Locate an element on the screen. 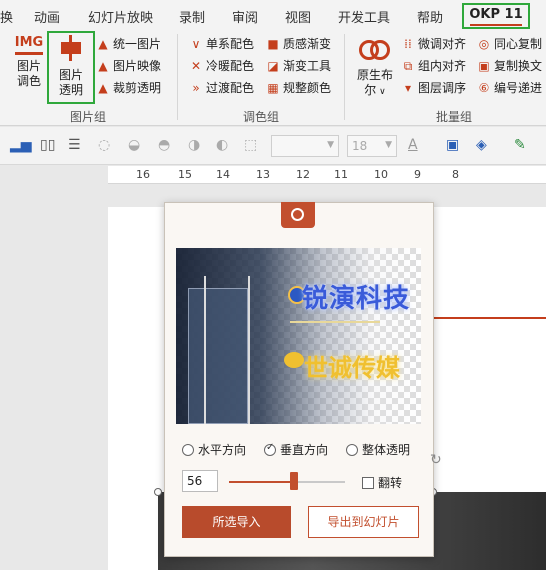  normalize-color-button: ▦ 规整颜色 is located at coordinates (298, 88).